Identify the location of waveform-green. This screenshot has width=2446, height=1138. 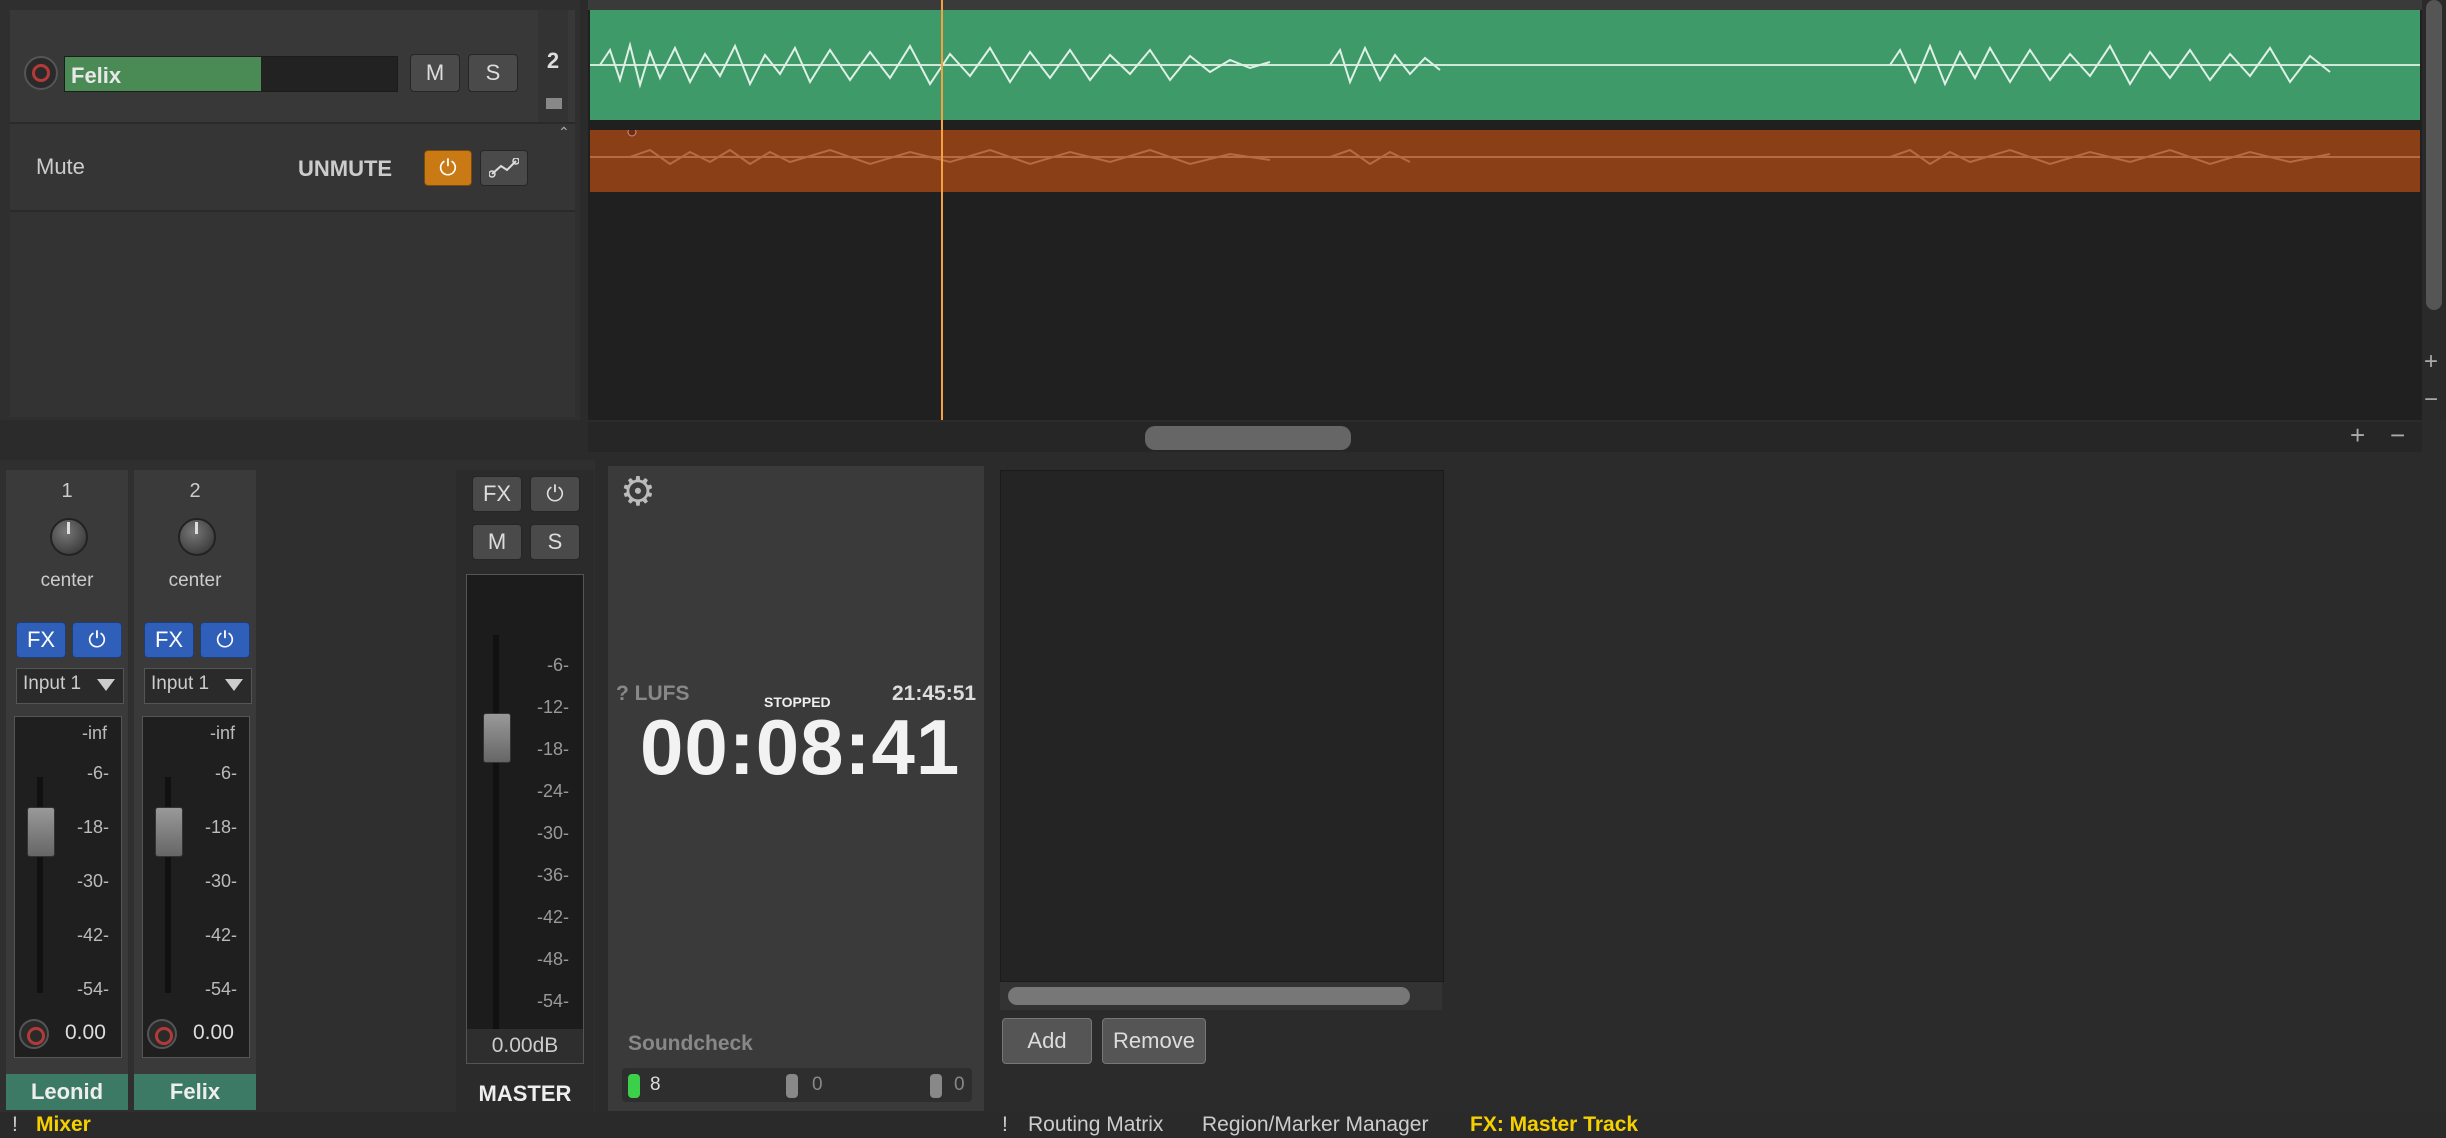
(1505, 65).